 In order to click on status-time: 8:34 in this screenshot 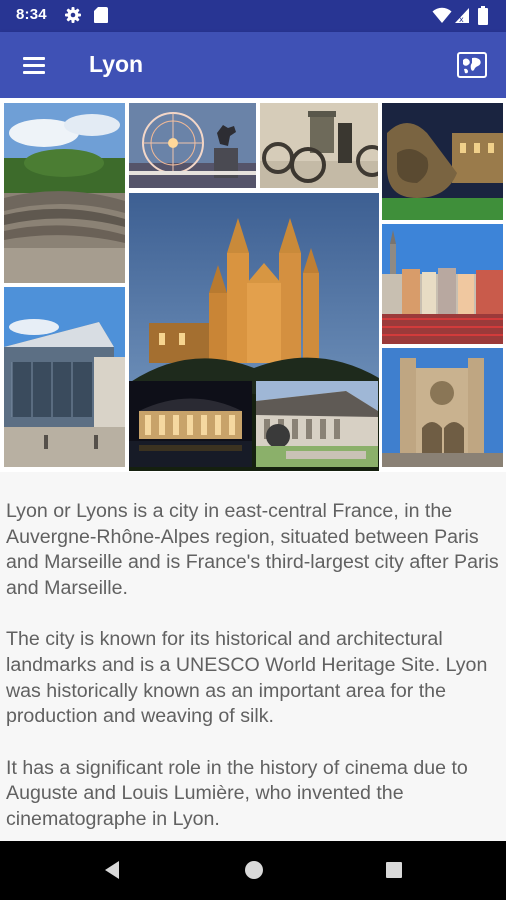, I will do `click(31, 14)`.